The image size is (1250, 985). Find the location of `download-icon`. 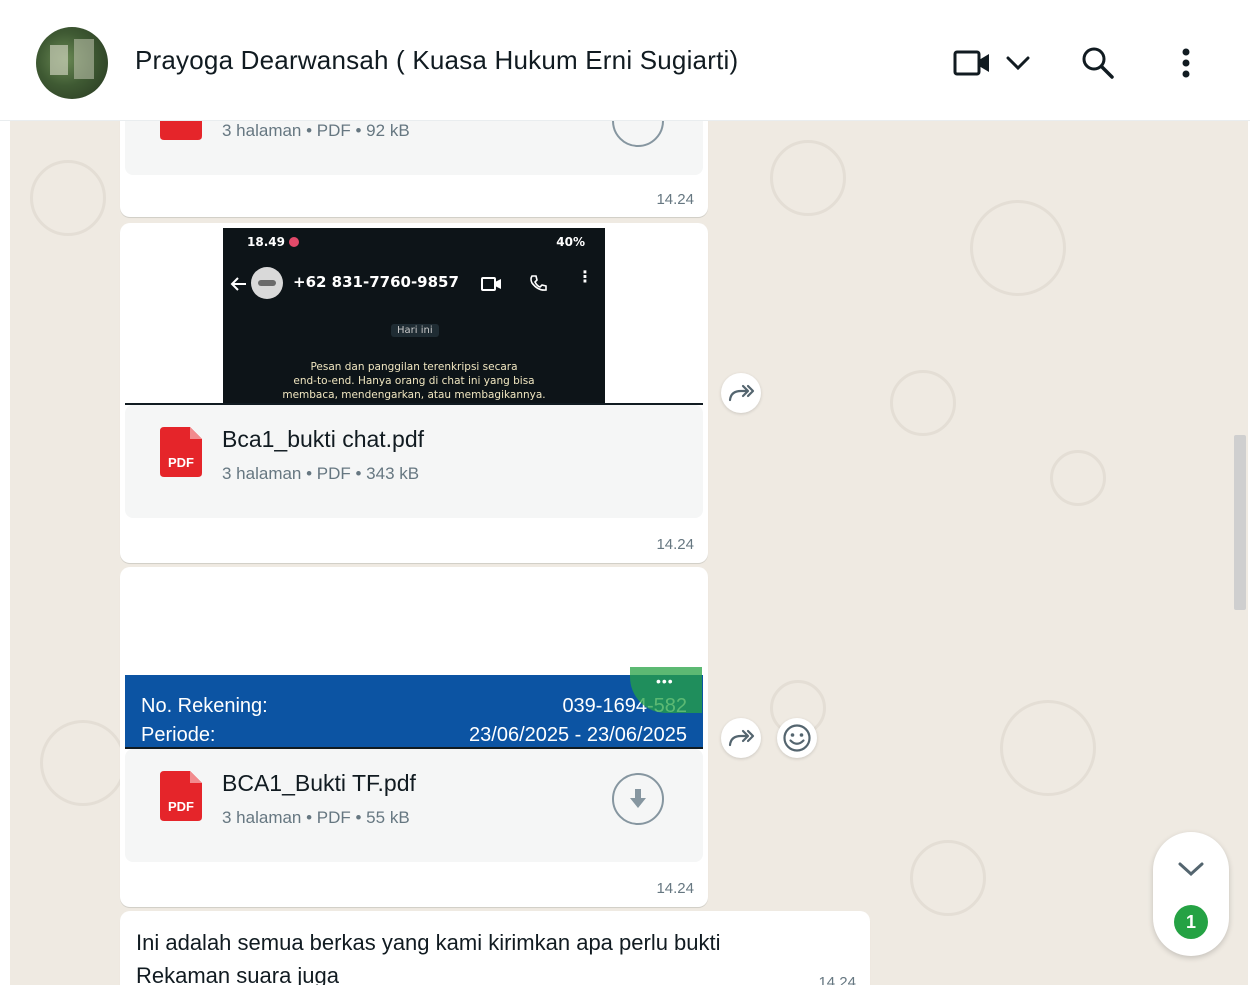

download-icon is located at coordinates (638, 798).